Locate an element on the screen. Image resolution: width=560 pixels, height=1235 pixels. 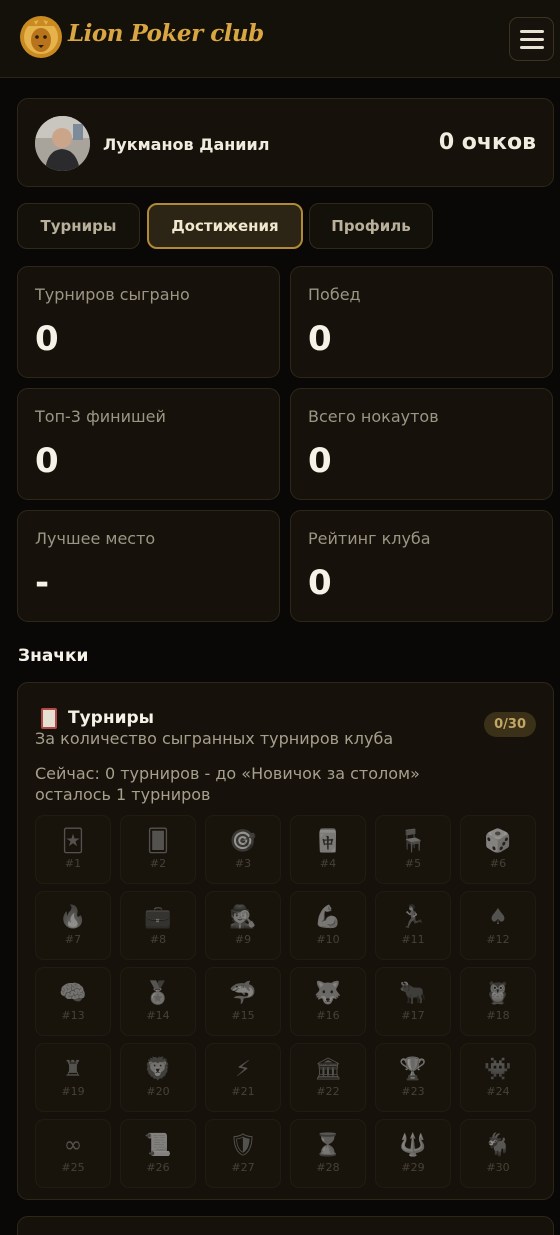
badge-number: #15 is located at coordinates (243, 1015).